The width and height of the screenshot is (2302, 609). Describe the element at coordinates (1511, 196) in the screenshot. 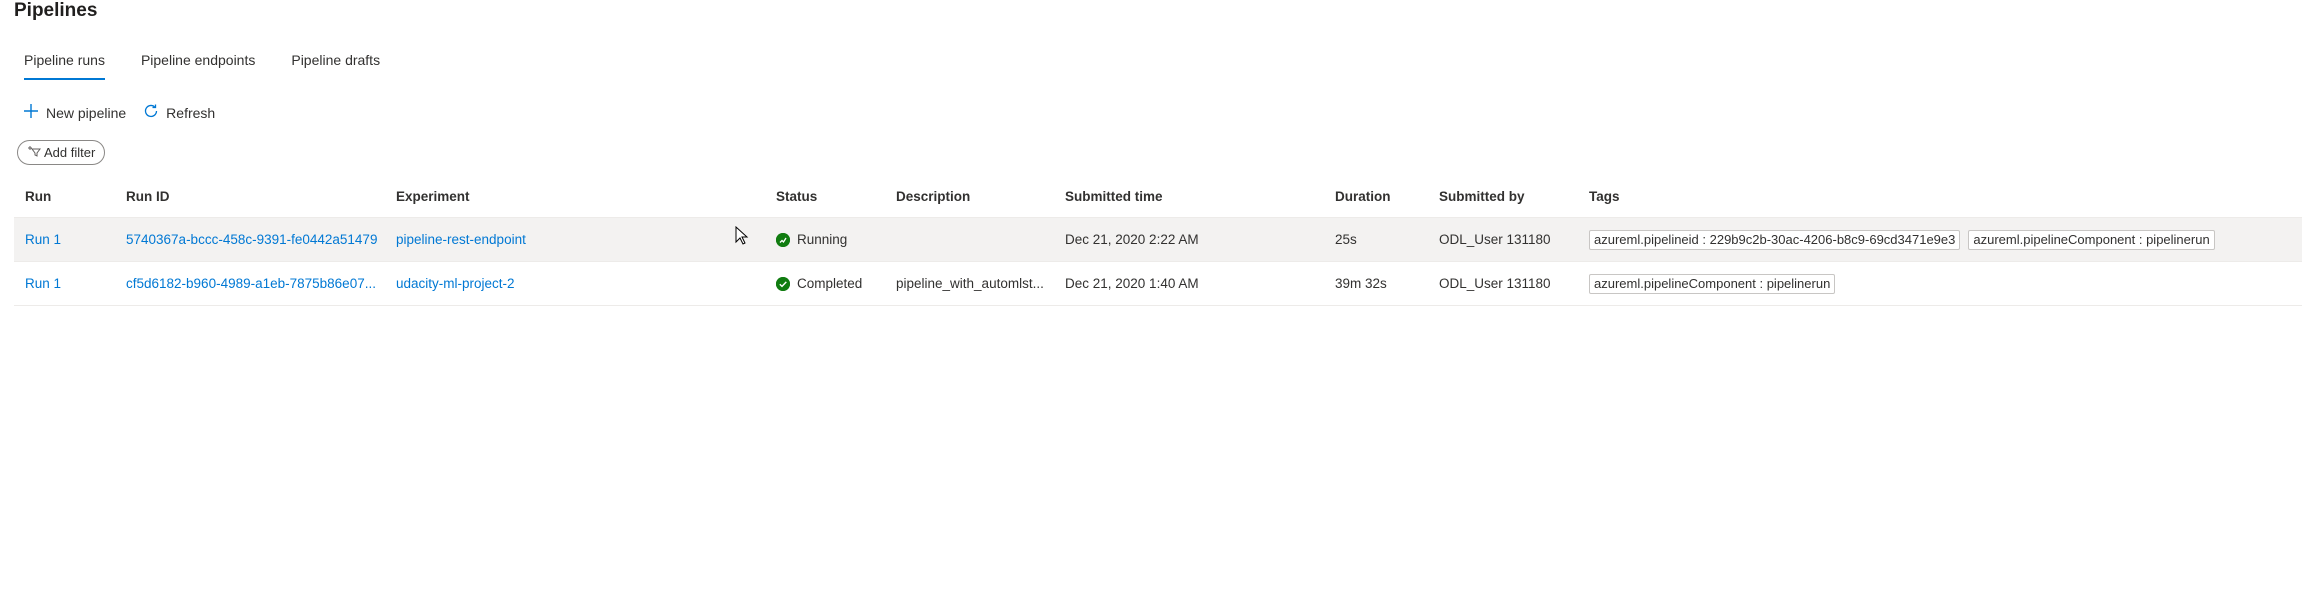

I see `column-header-submitted-by: Submitted by` at that location.